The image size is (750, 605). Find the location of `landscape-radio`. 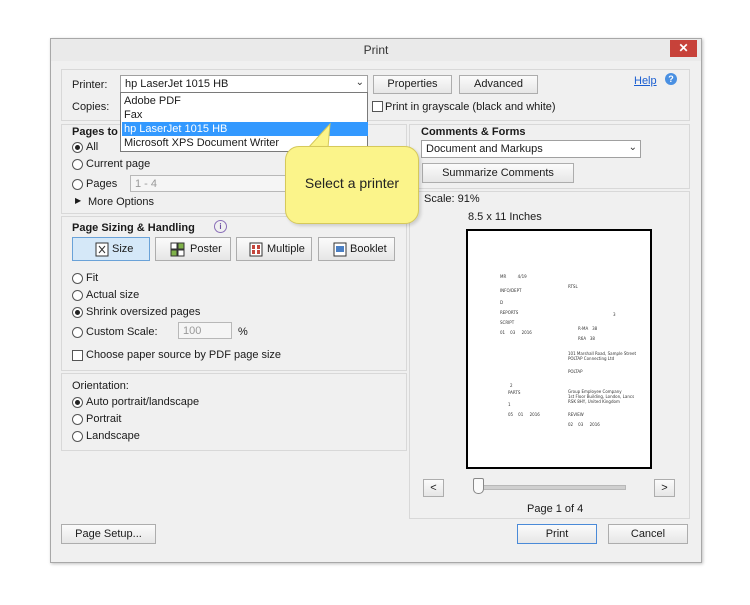

landscape-radio is located at coordinates (77, 436).